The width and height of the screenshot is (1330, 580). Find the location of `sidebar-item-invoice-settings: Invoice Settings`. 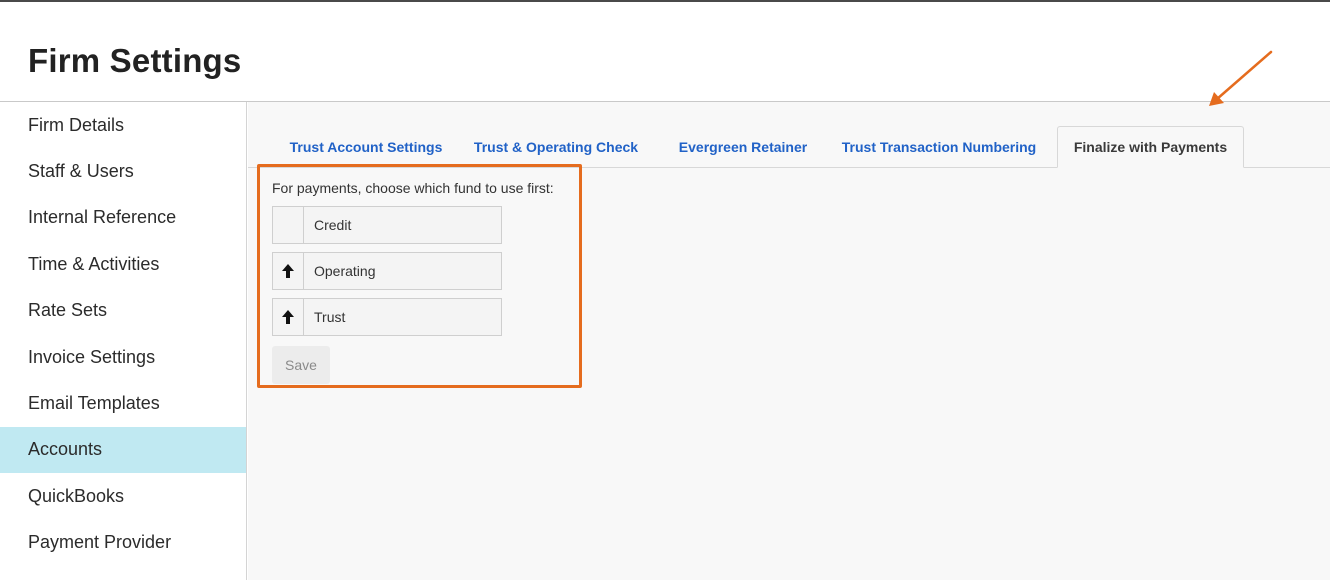

sidebar-item-invoice-settings: Invoice Settings is located at coordinates (123, 357).